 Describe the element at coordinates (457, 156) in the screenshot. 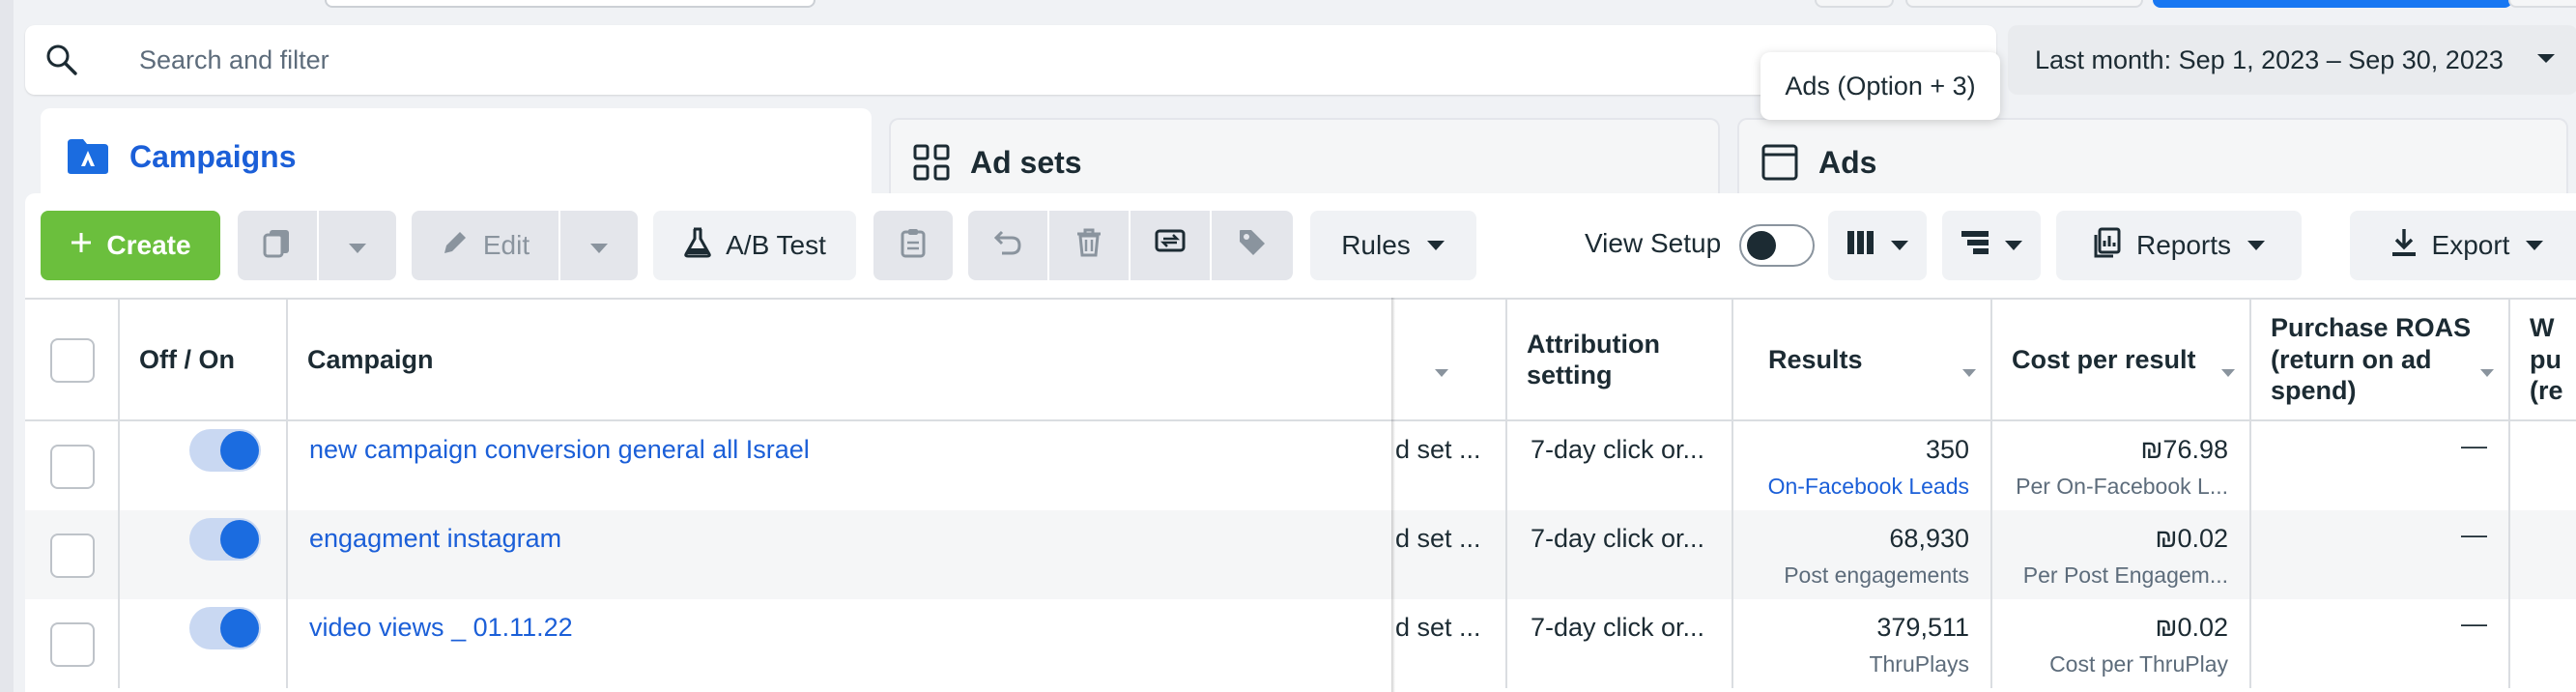

I see `tab-campaigns: Campaigns` at that location.